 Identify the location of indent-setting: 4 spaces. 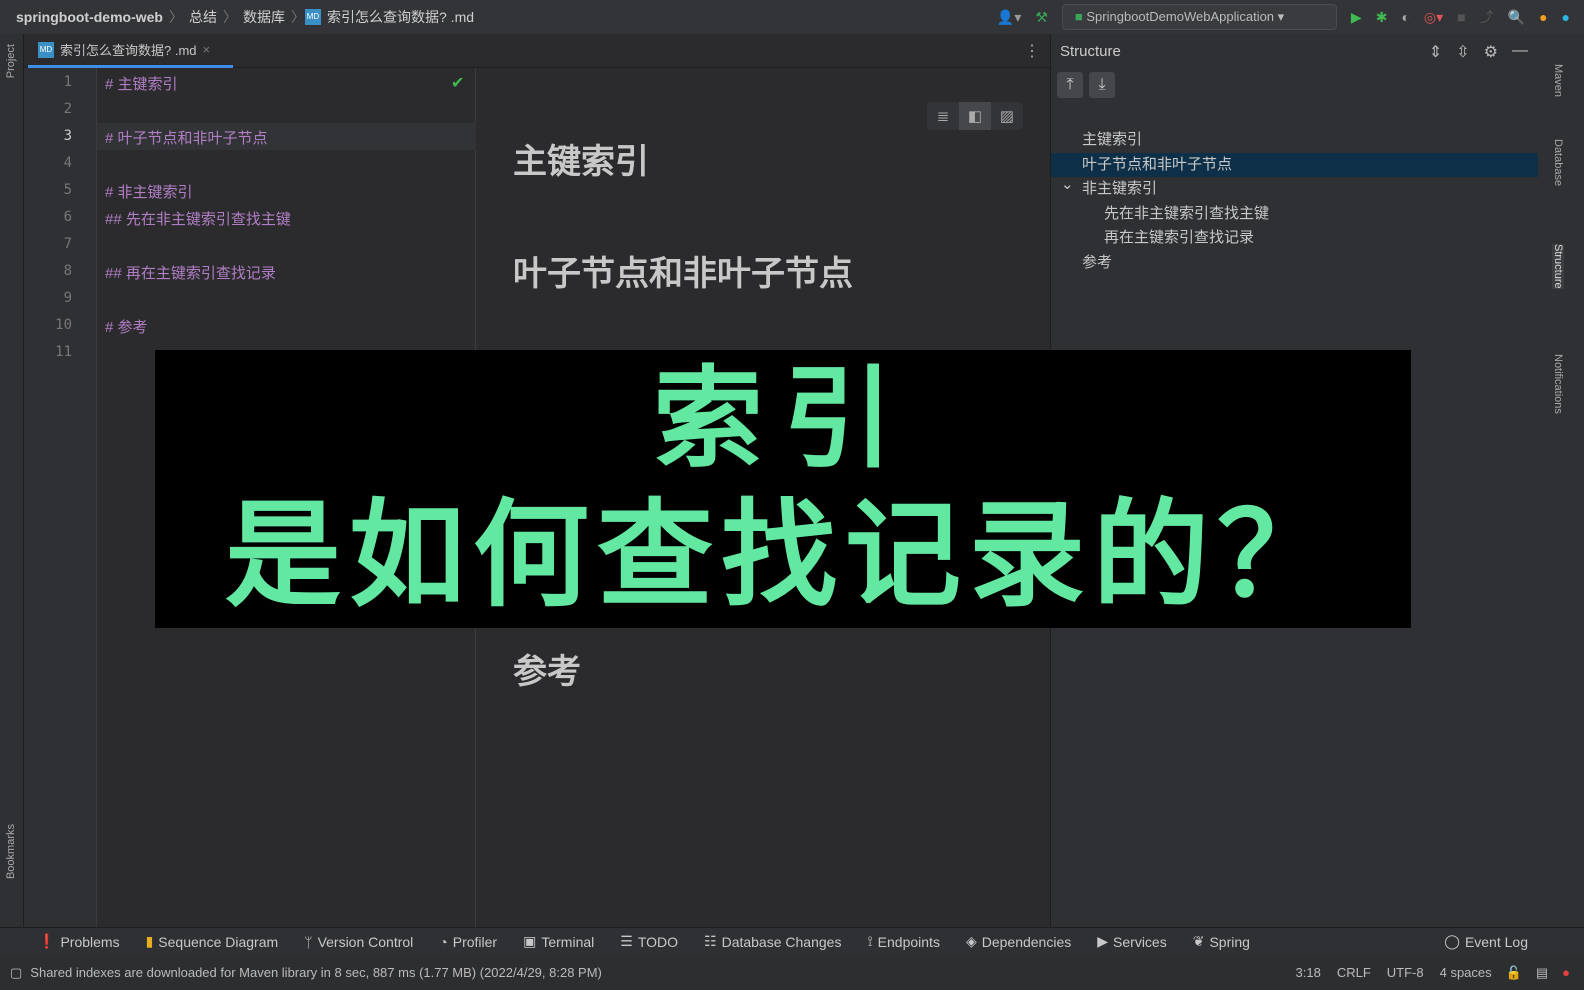
(1466, 972).